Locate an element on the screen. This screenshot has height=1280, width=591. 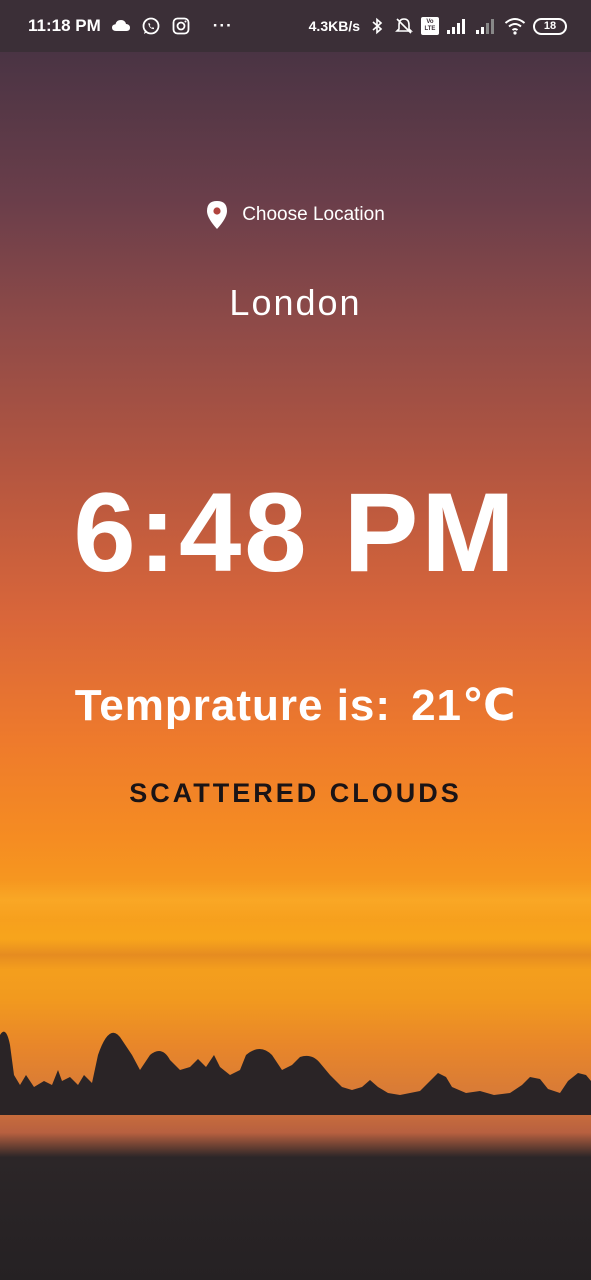
city-name: London is located at coordinates (295, 302).